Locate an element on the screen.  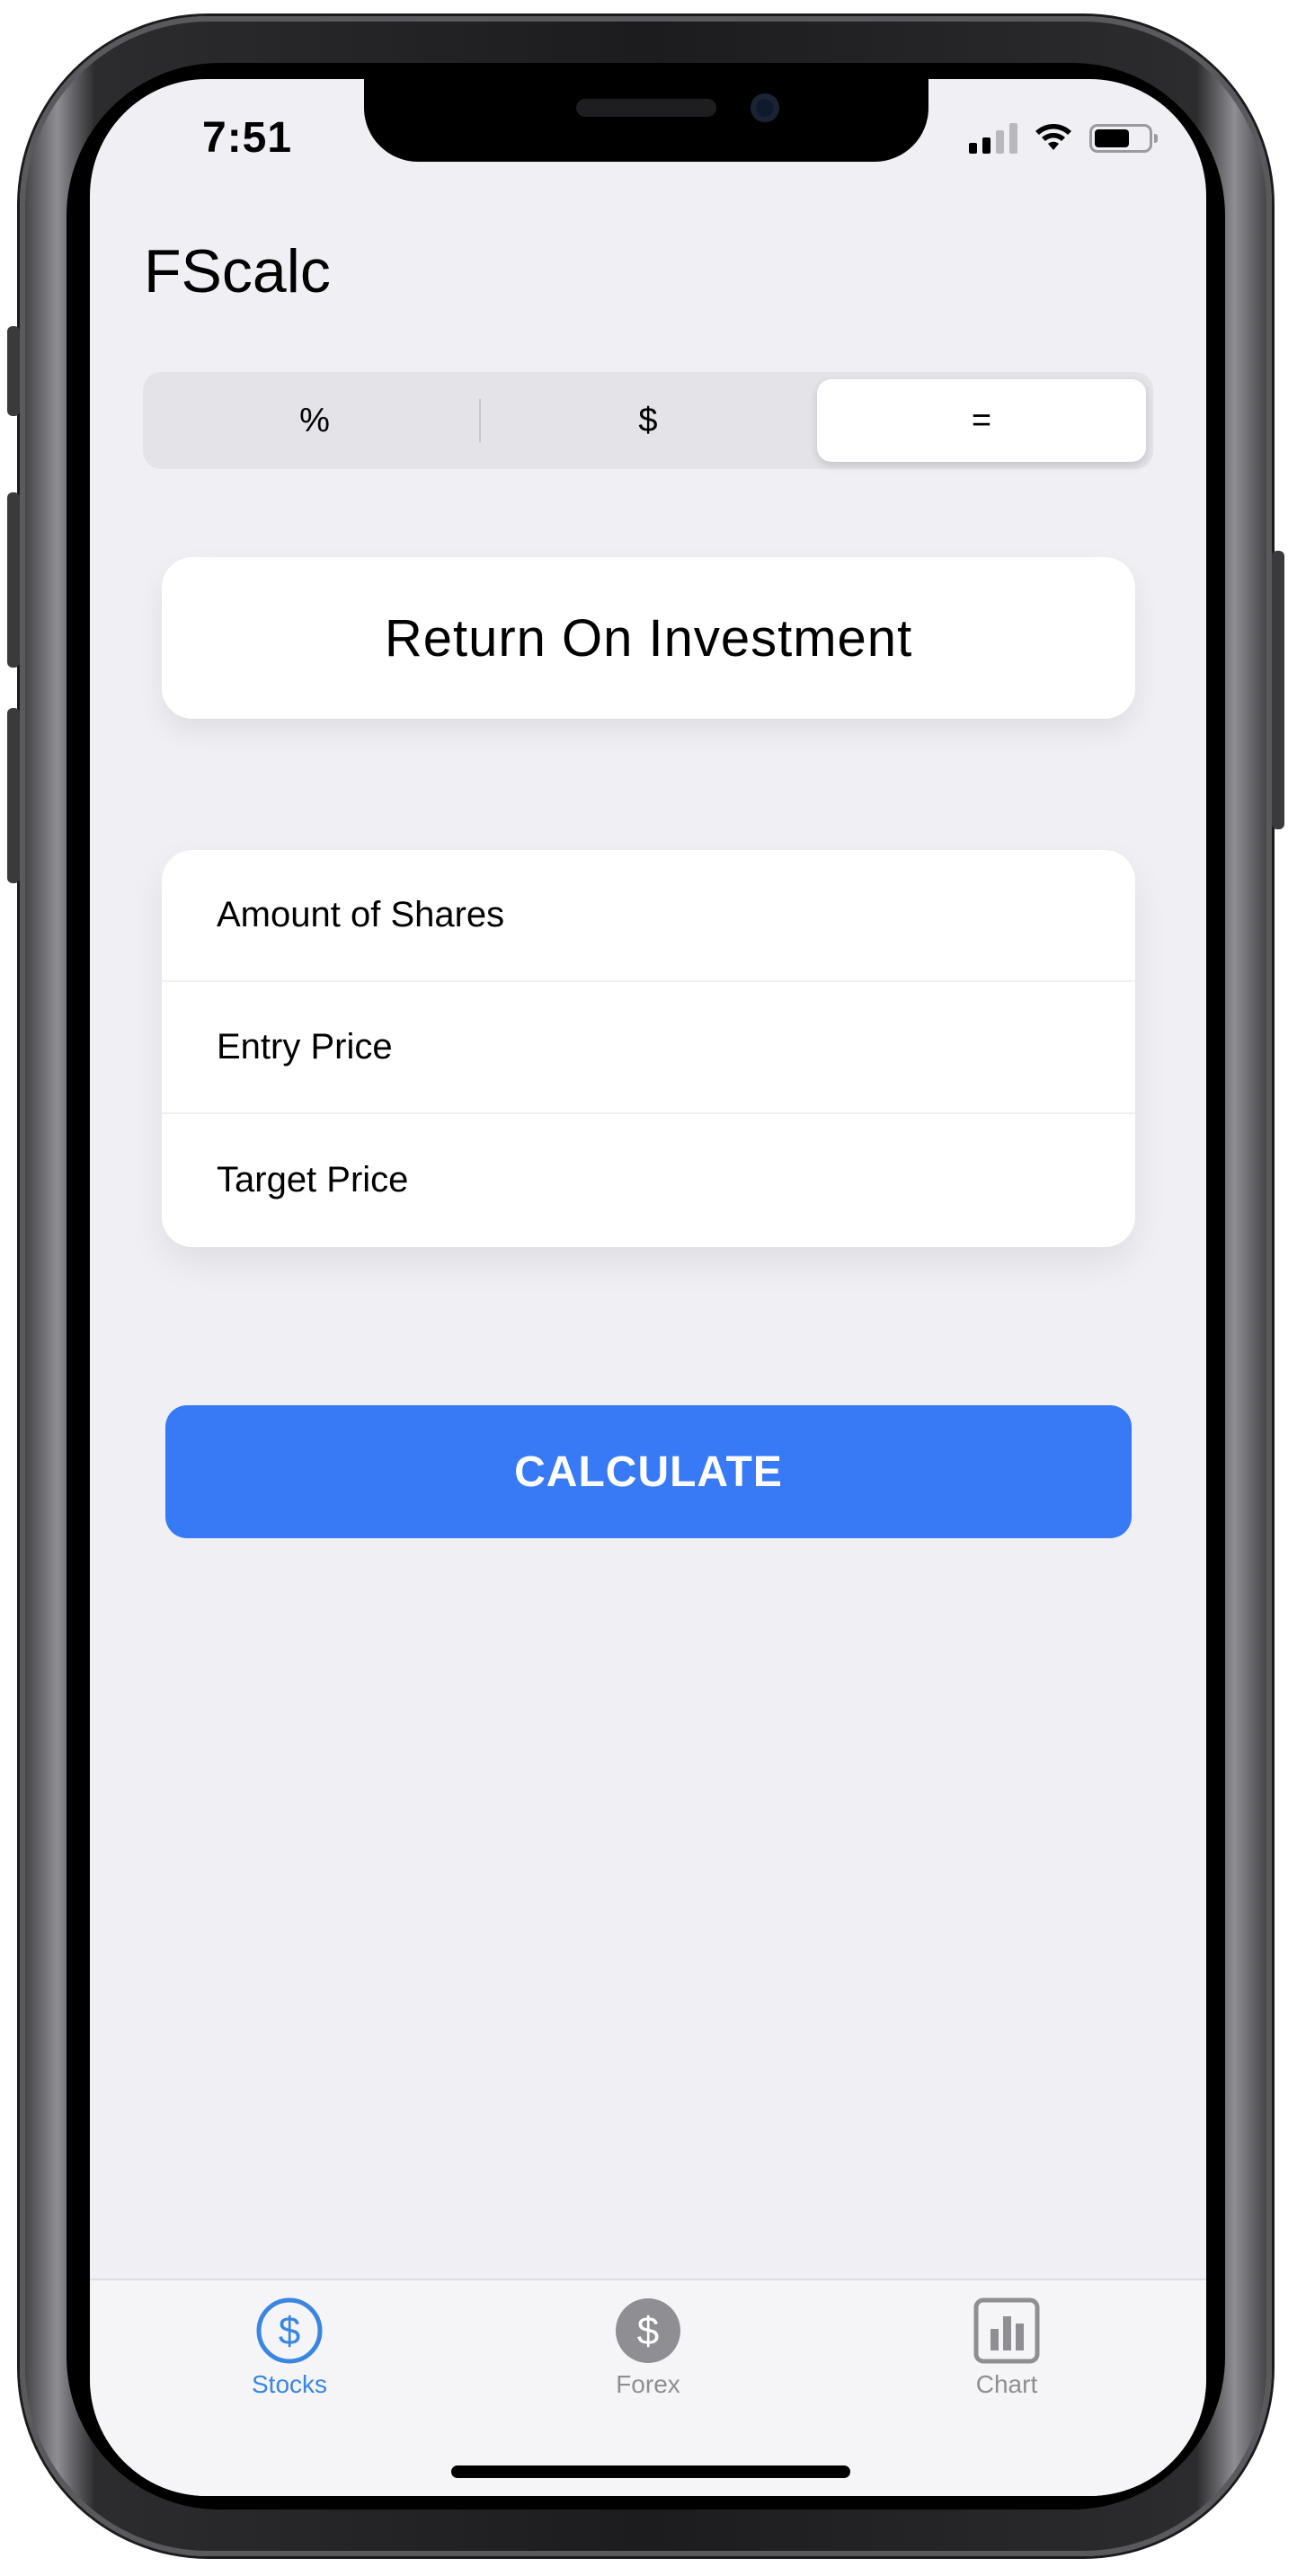
bar-chart-square-icon is located at coordinates (1006, 2330).